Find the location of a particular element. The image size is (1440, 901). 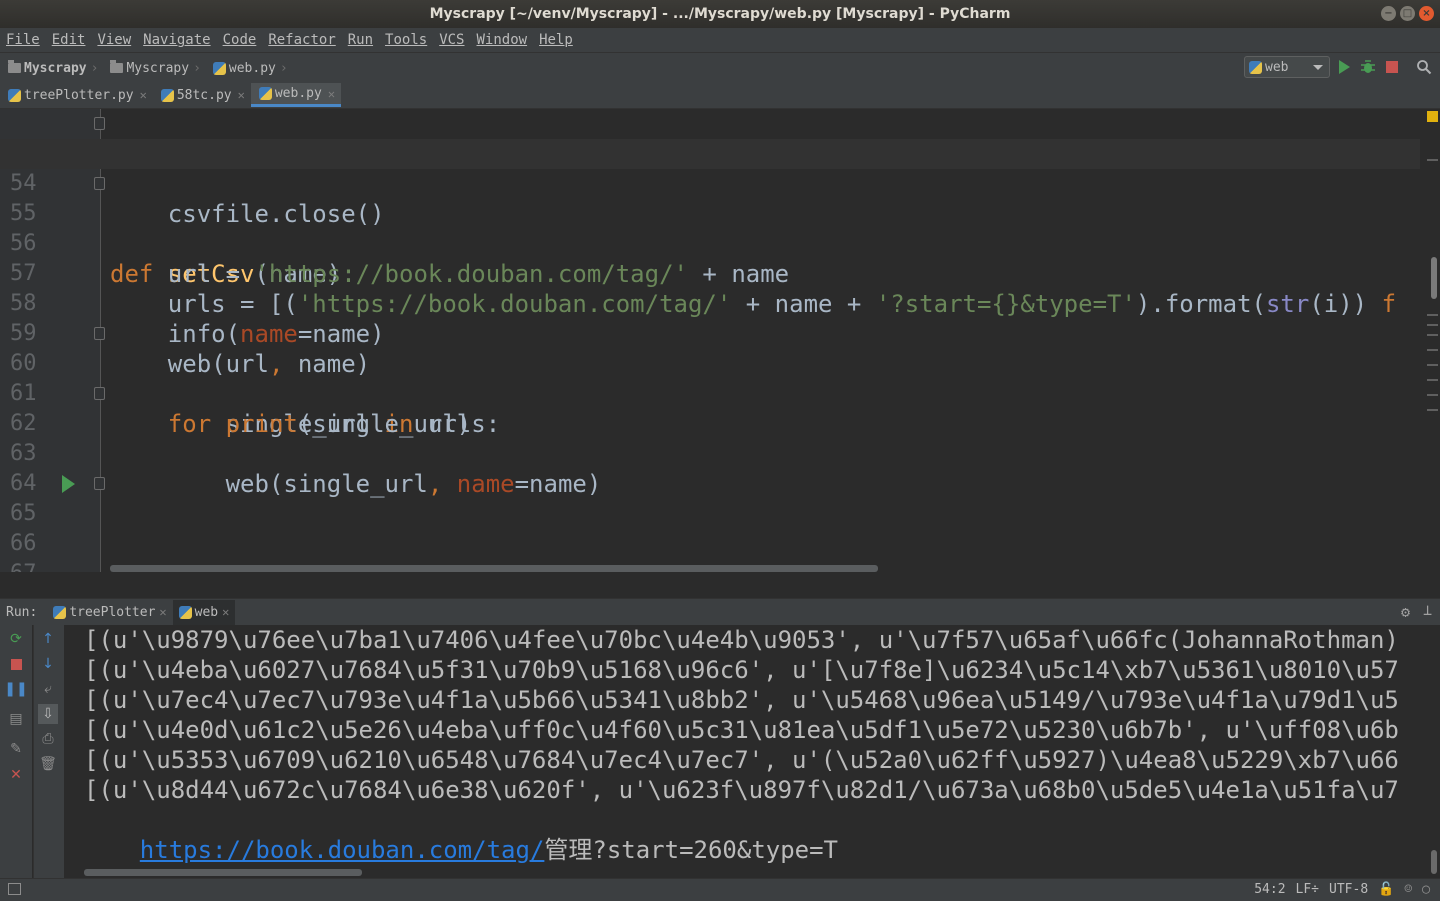

python-run-config-icon is located at coordinates (1255, 67).